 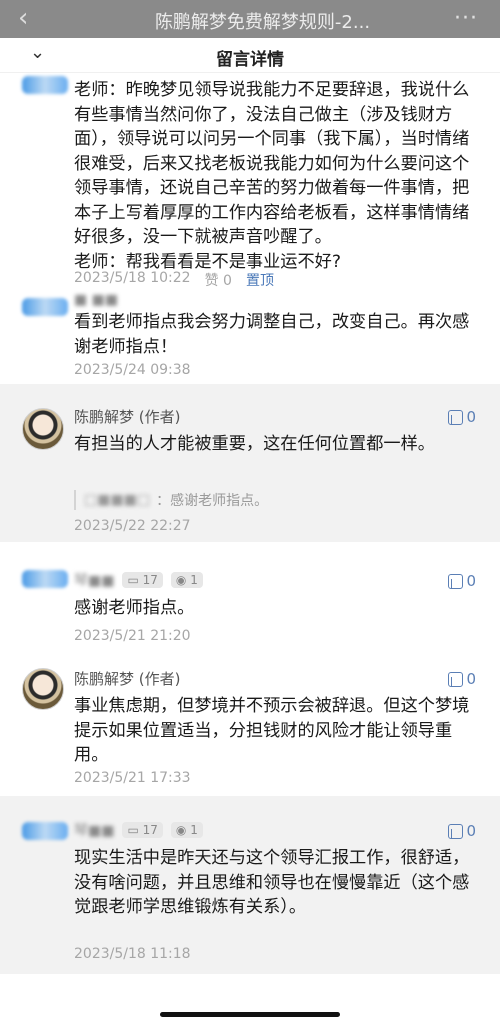 I want to click on sheet-header: ⌄ 留言详情, so click(x=250, y=55).